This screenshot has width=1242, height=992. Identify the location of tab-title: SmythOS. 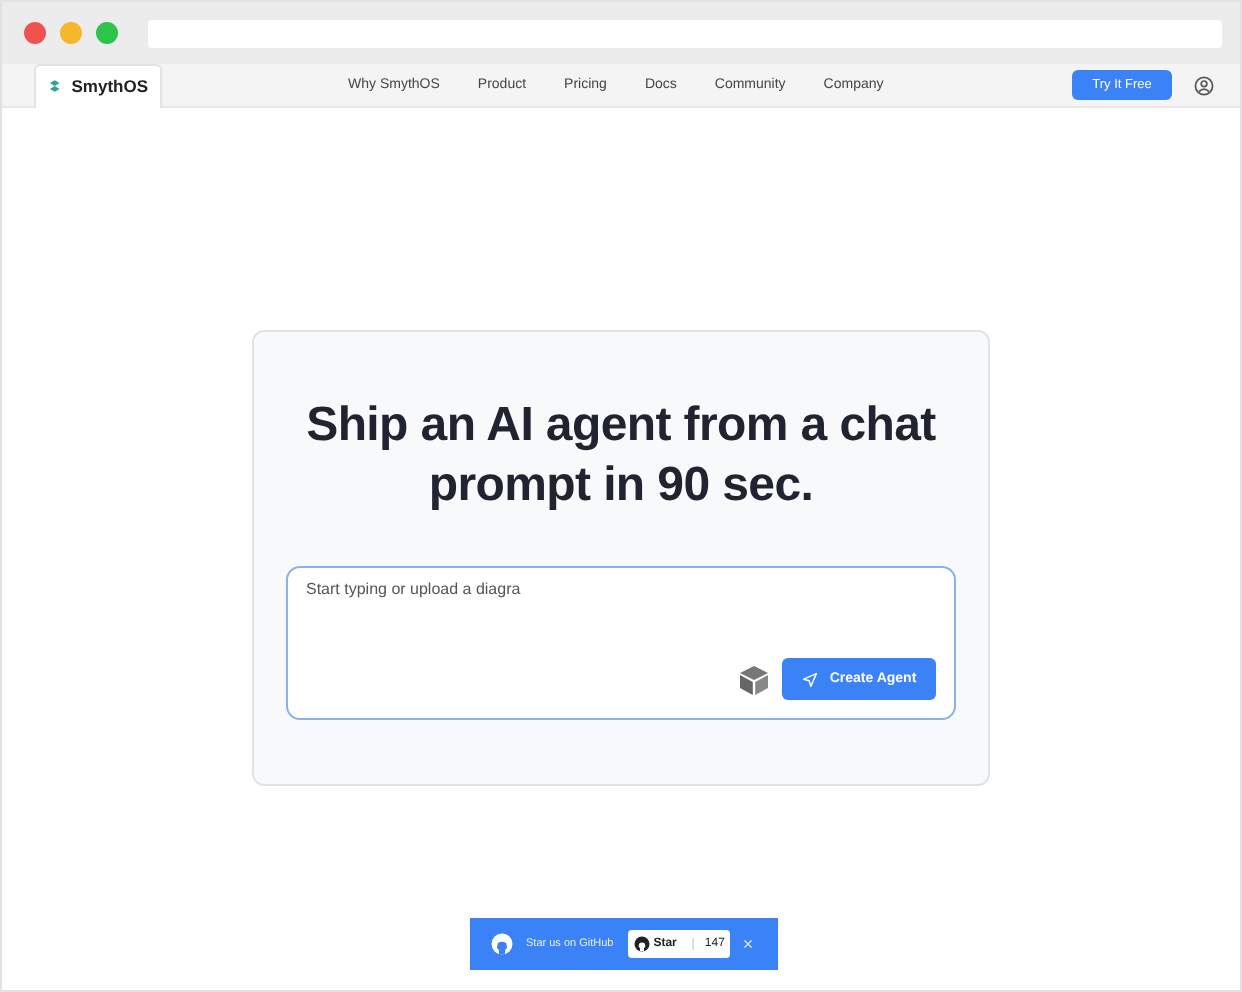
(109, 86).